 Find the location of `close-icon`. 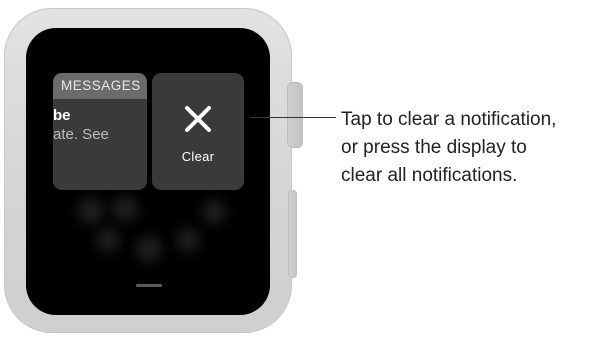

close-icon is located at coordinates (198, 119).